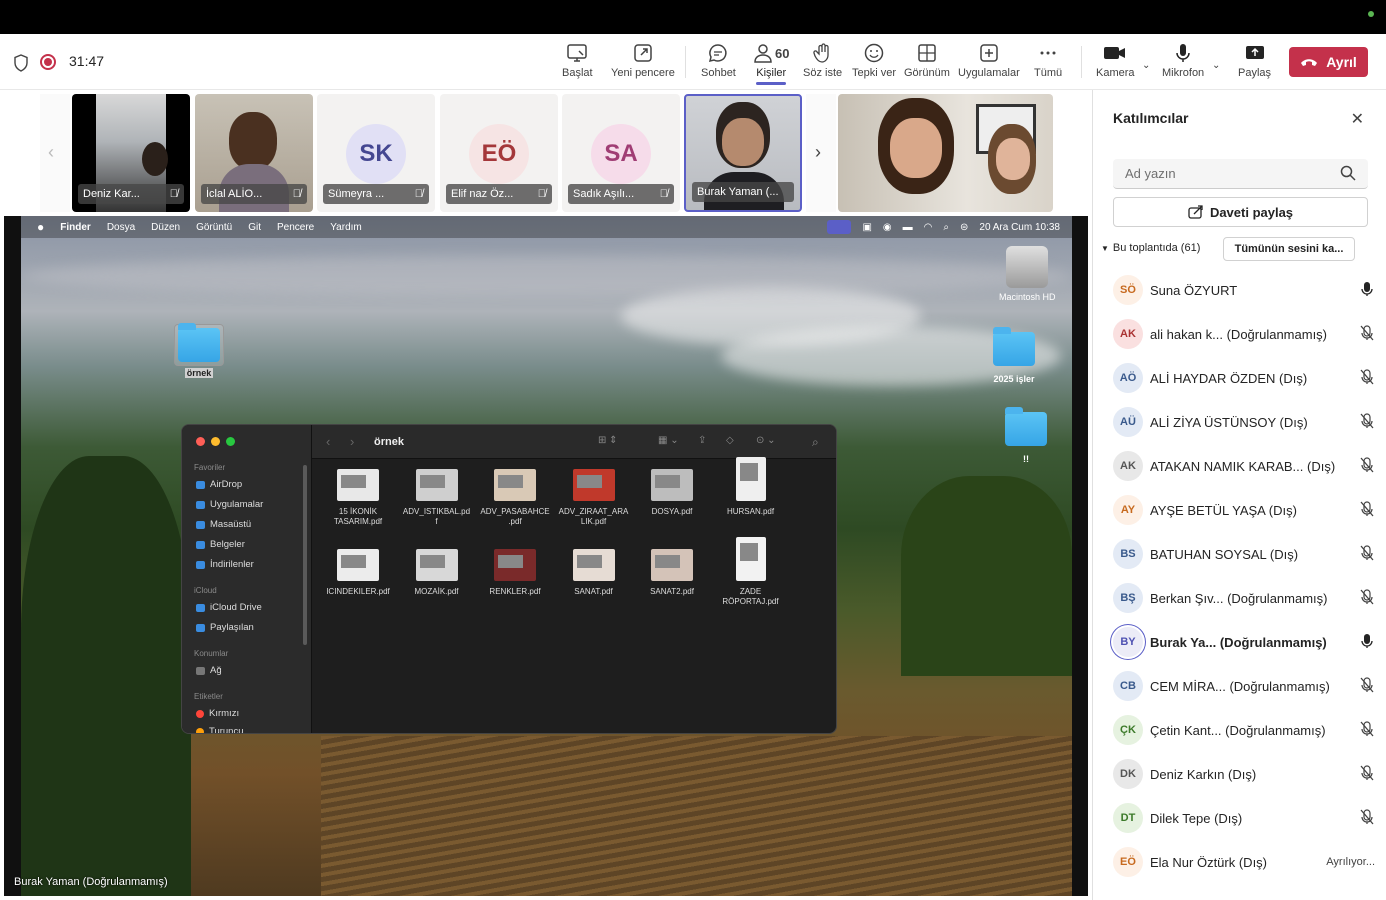  I want to click on menubar-item: Yardım, so click(346, 227).